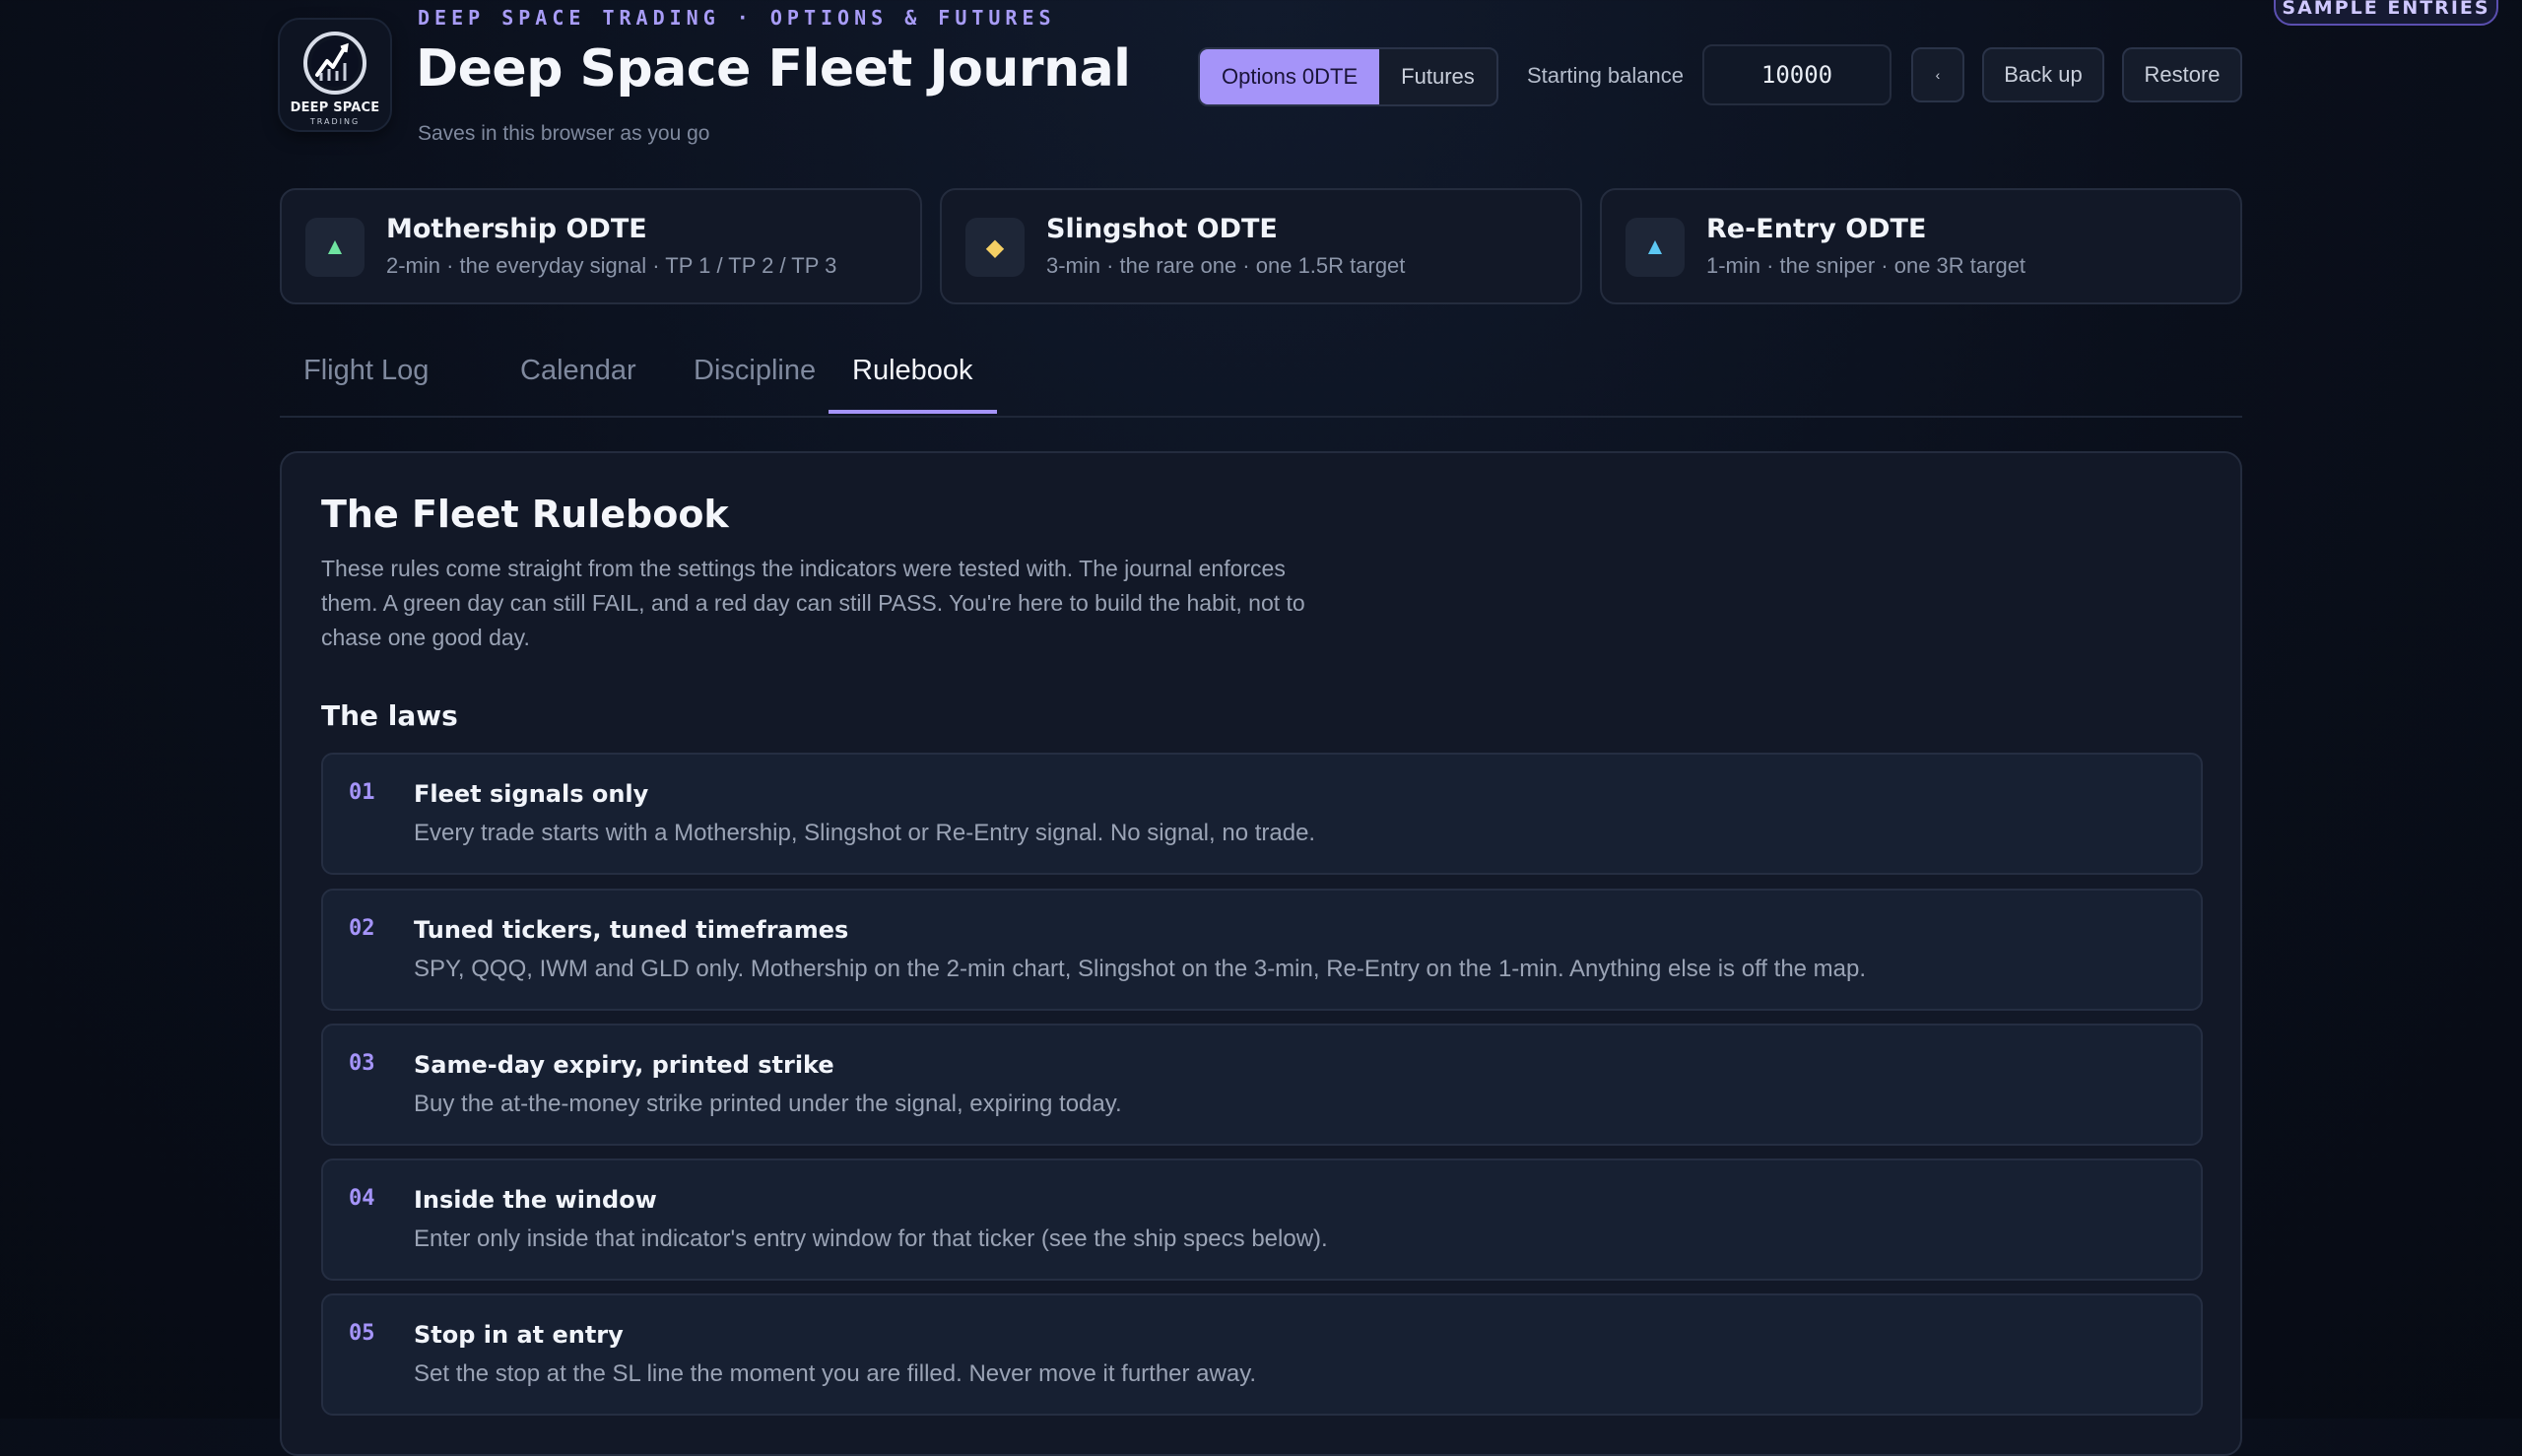 Image resolution: width=2522 pixels, height=1456 pixels. Describe the element at coordinates (335, 121) in the screenshot. I see `logo-subtitle: TRADING` at that location.